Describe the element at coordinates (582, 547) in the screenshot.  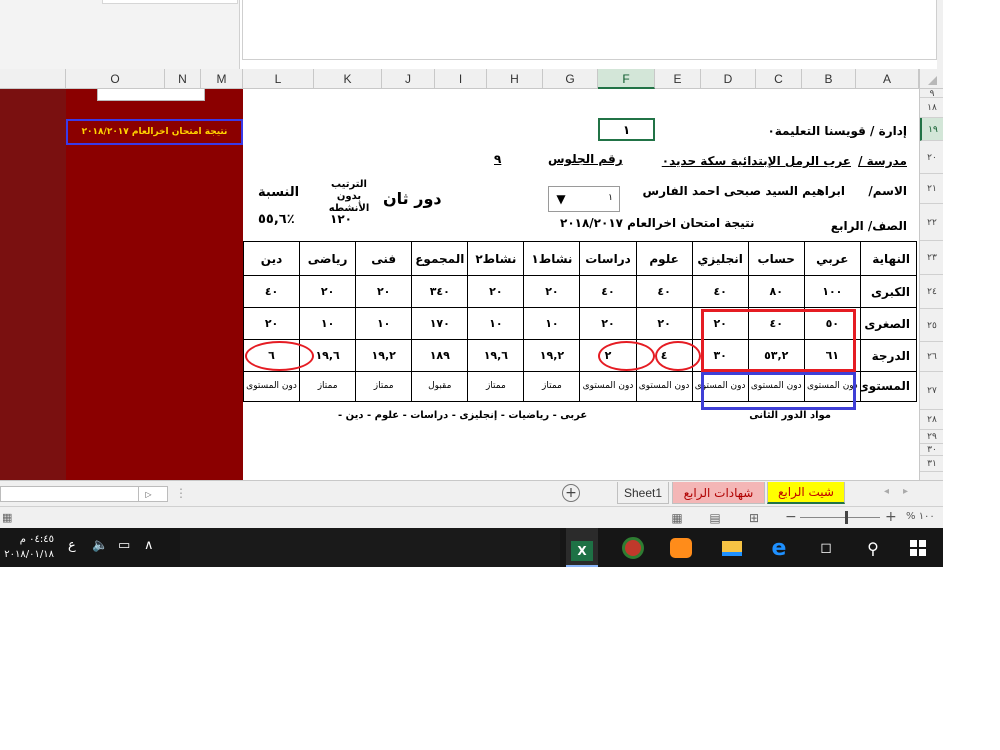
I see `excel-taskbar-icon: X` at that location.